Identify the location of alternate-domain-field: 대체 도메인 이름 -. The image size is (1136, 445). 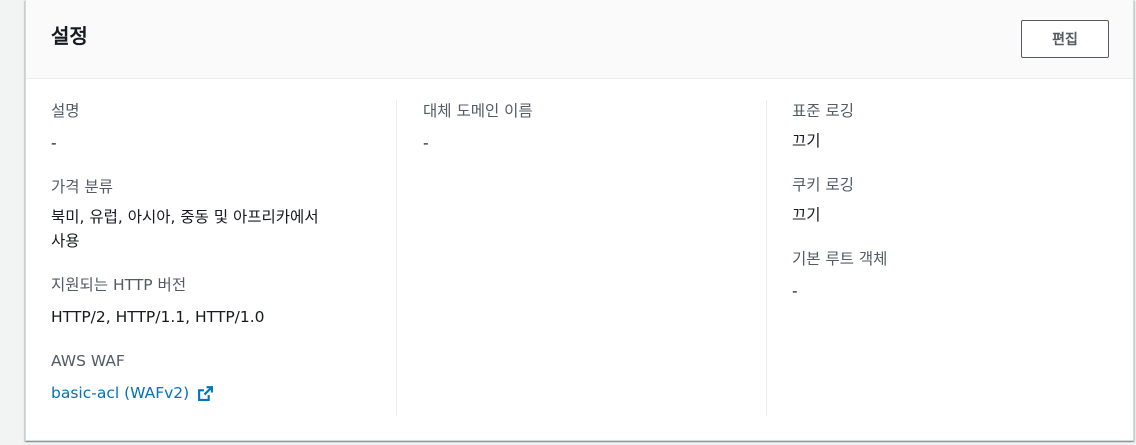
(478, 127).